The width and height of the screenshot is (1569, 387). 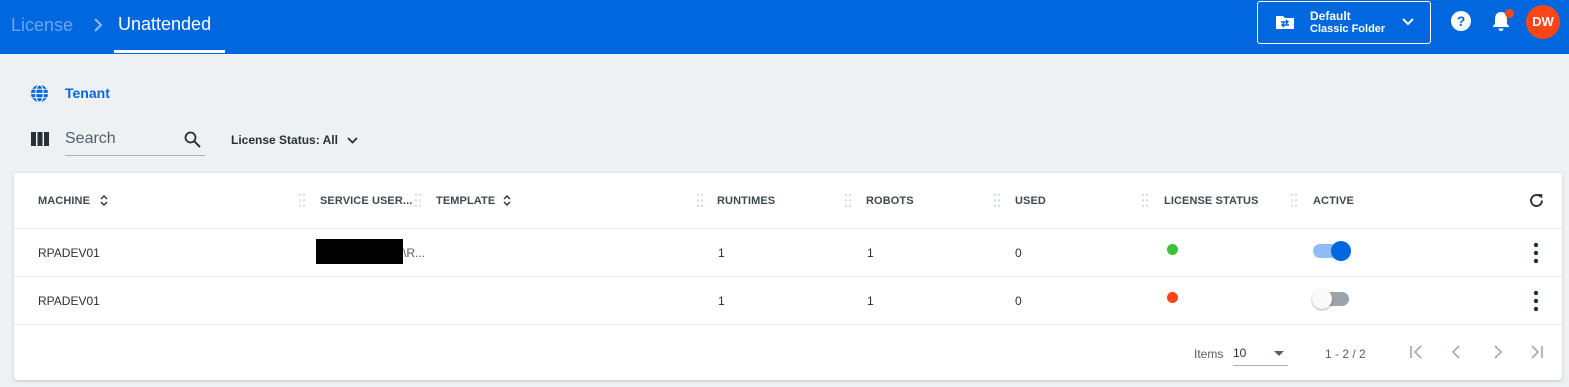 I want to click on column-header-license-status: LICENSE STATUS, so click(x=1211, y=201).